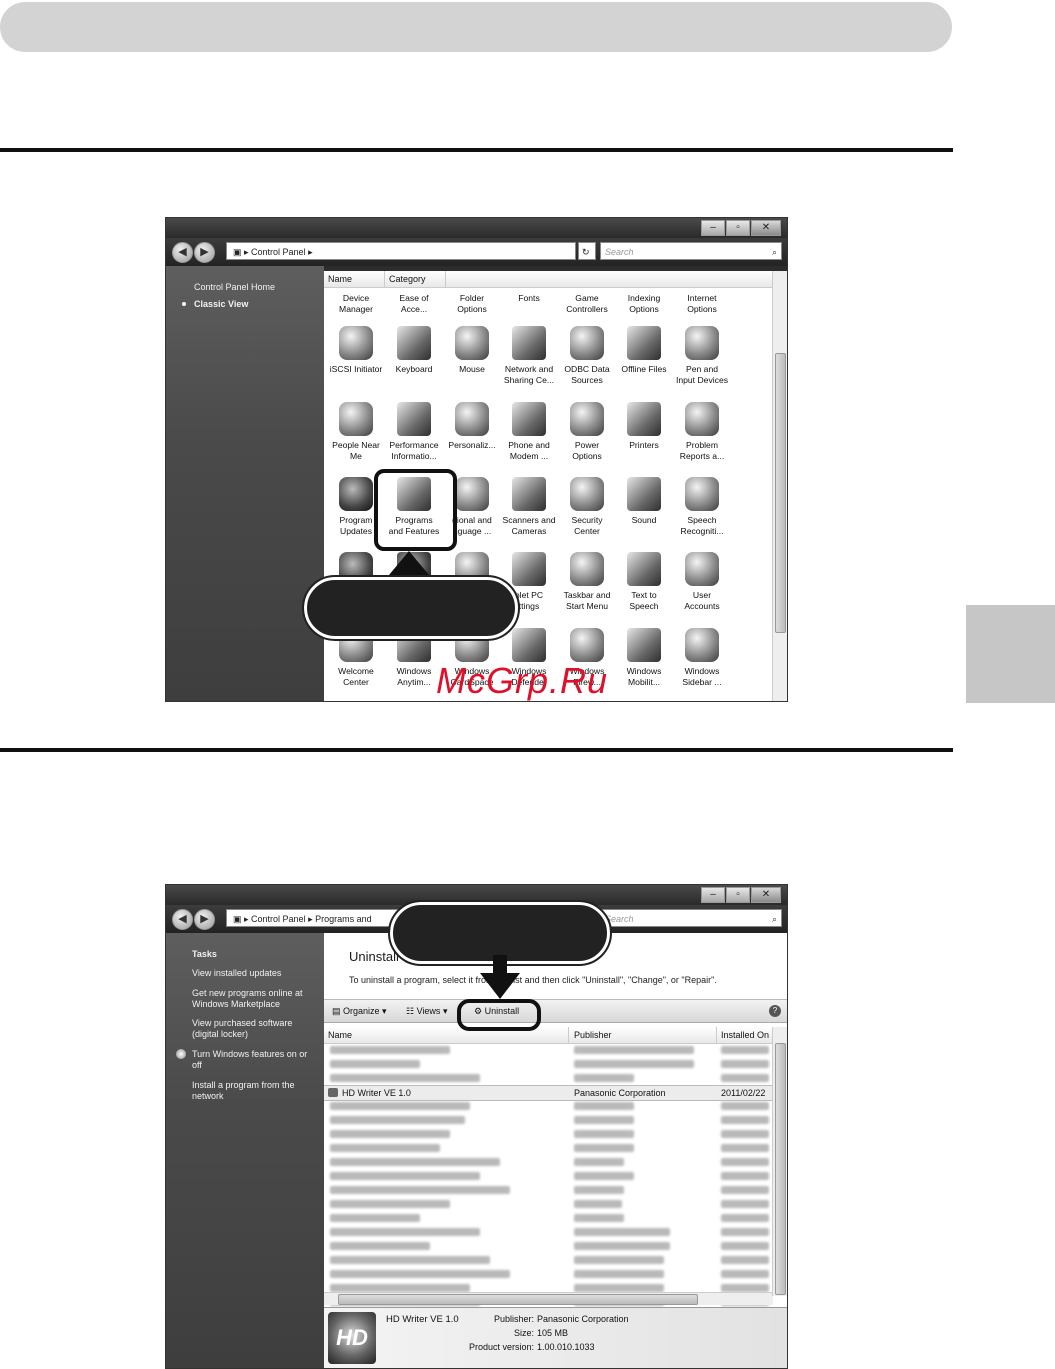 The image size is (1055, 1369). I want to click on install-from-network-link: Install a program from the network, so click(243, 1091).